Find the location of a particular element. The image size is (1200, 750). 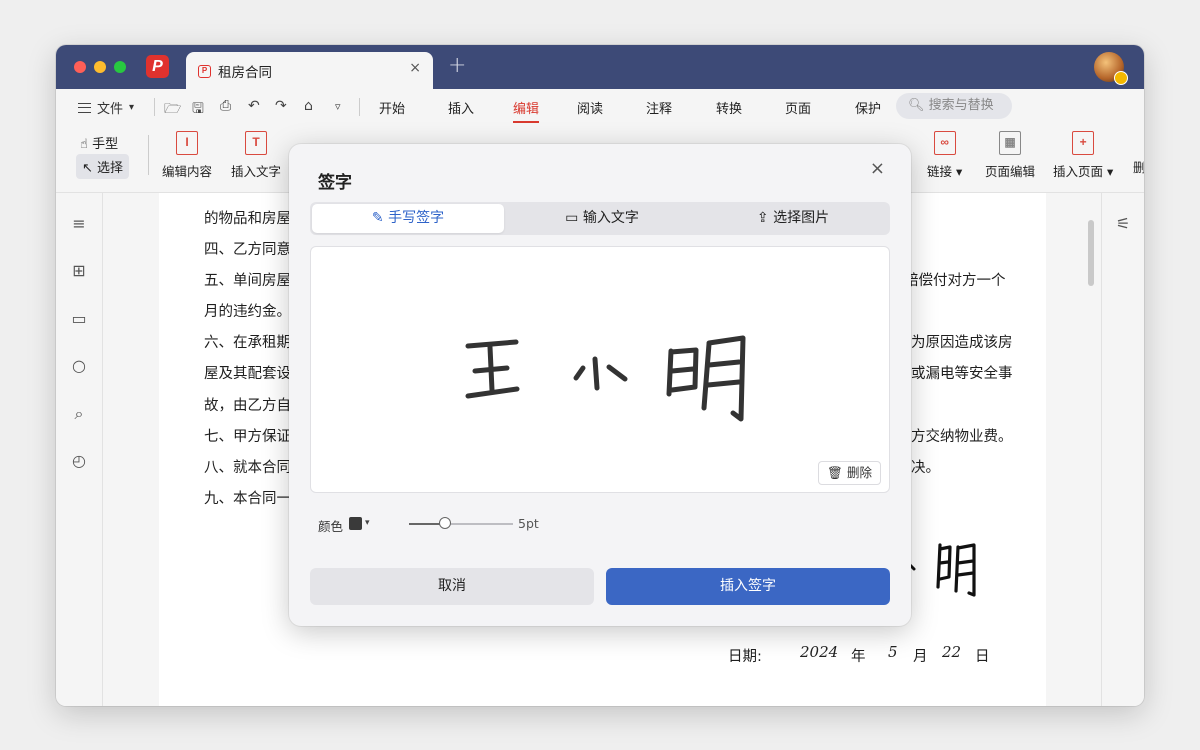

tab-page: 页面 is located at coordinates (798, 107).